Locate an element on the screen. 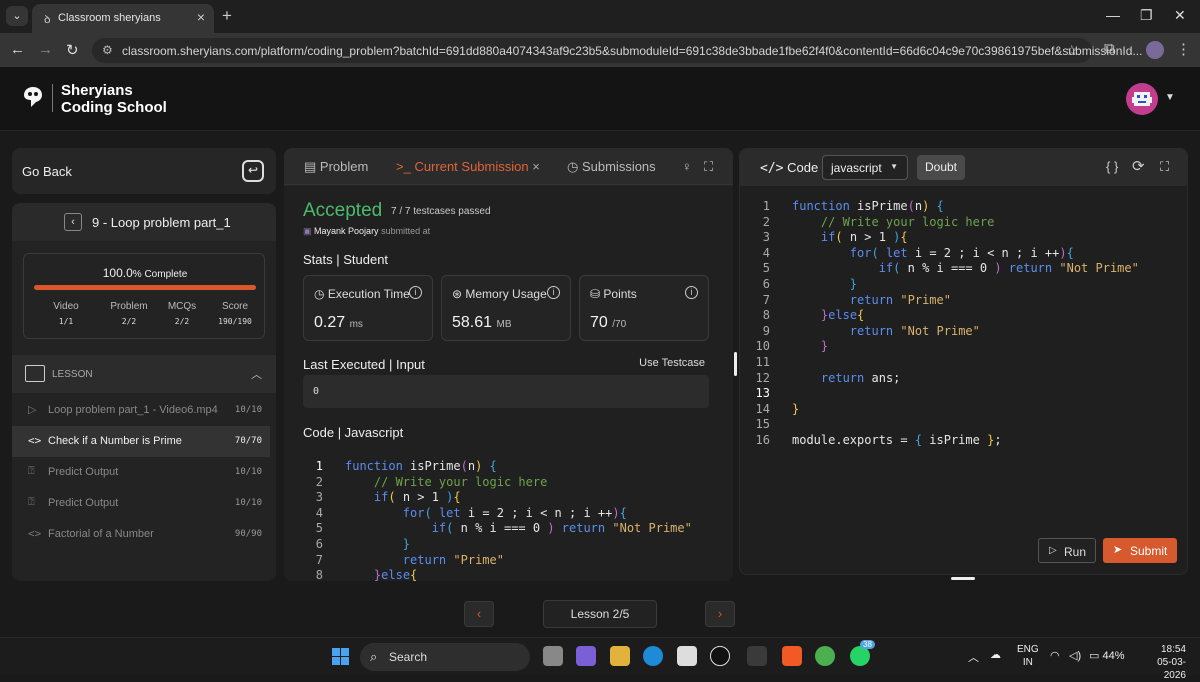  status-badge: Accepted is located at coordinates (343, 210).